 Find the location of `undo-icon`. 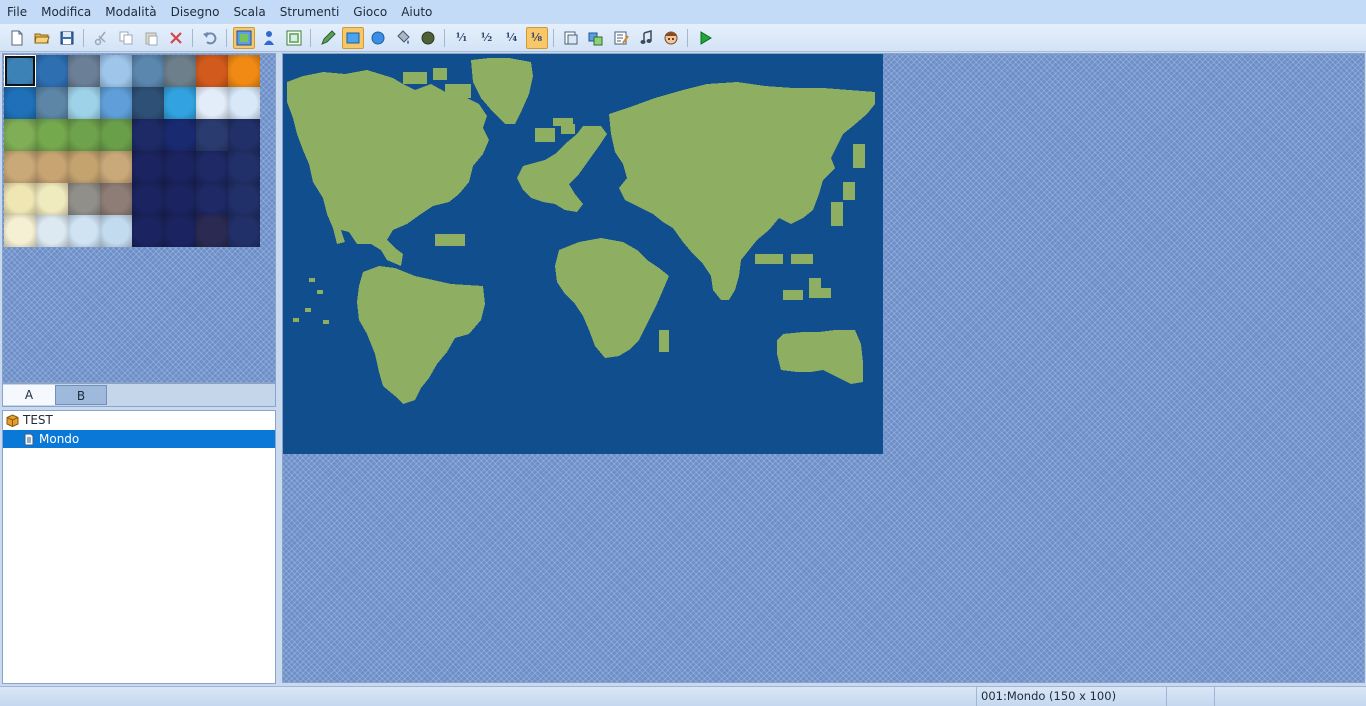

undo-icon is located at coordinates (210, 38).